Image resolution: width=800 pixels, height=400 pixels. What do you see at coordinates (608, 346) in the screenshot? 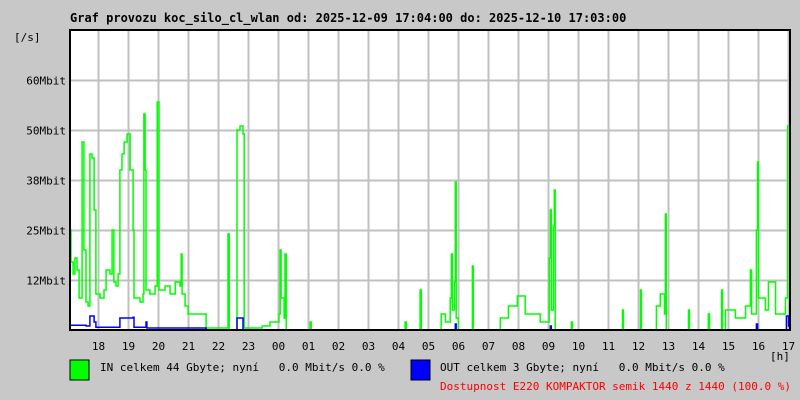
I see `x-tick-label: 11` at bounding box center [608, 346].